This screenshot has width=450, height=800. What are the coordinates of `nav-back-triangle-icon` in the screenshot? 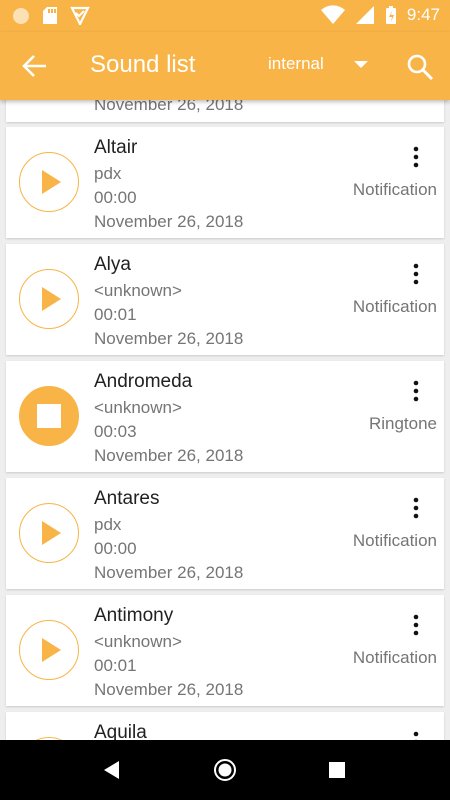 It's located at (111, 770).